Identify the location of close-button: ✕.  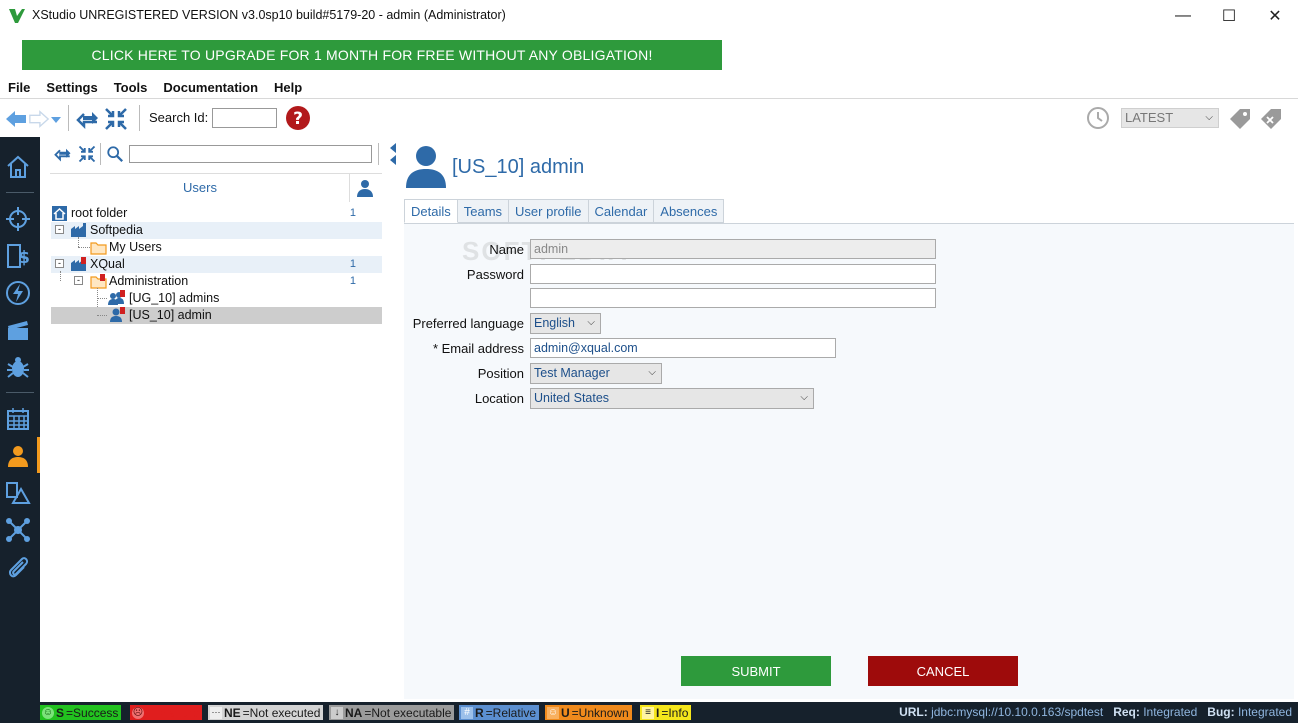
(1275, 16).